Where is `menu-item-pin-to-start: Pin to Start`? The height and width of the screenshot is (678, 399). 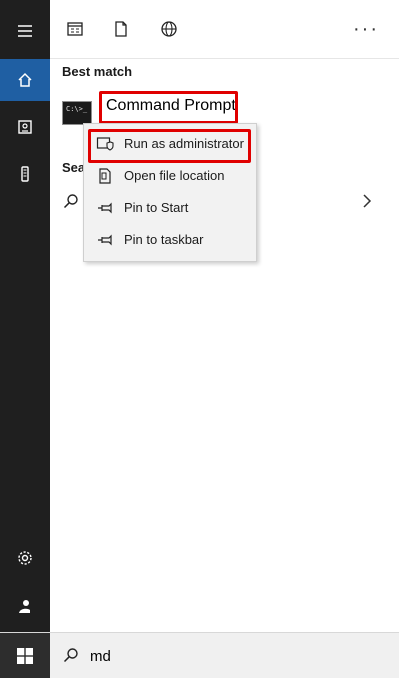 menu-item-pin-to-start: Pin to Start is located at coordinates (170, 208).